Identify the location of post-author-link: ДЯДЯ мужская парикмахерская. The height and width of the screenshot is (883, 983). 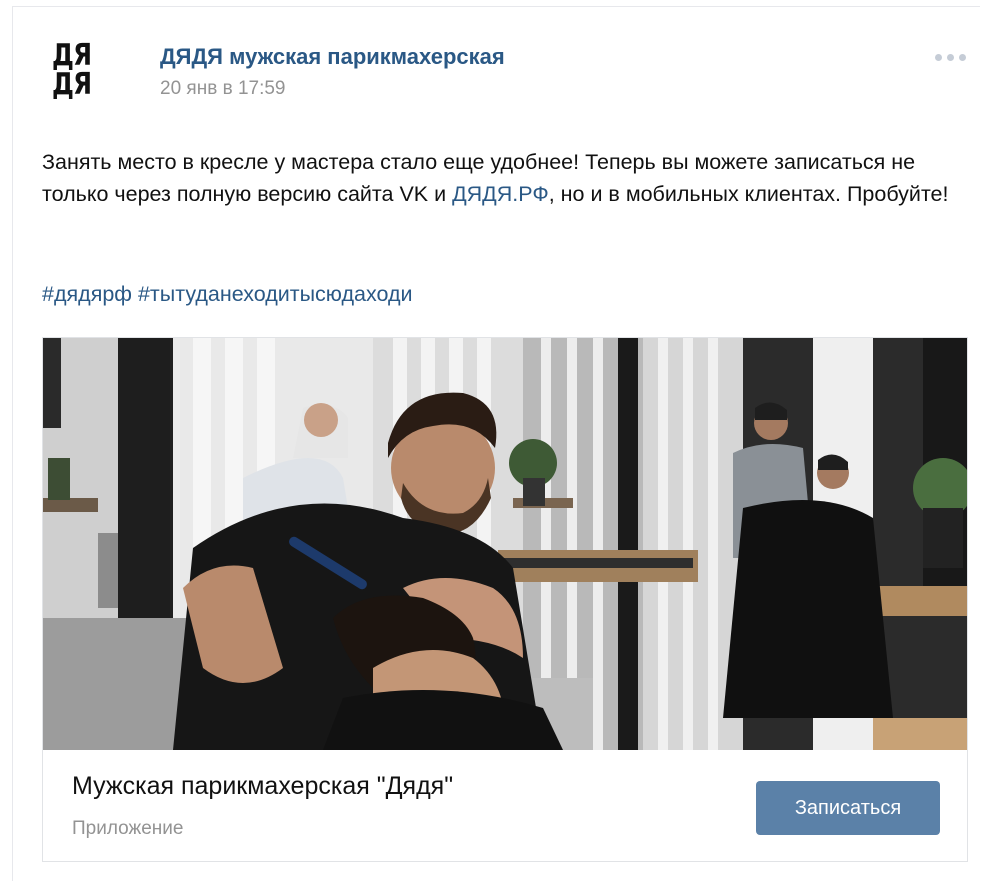
(332, 57).